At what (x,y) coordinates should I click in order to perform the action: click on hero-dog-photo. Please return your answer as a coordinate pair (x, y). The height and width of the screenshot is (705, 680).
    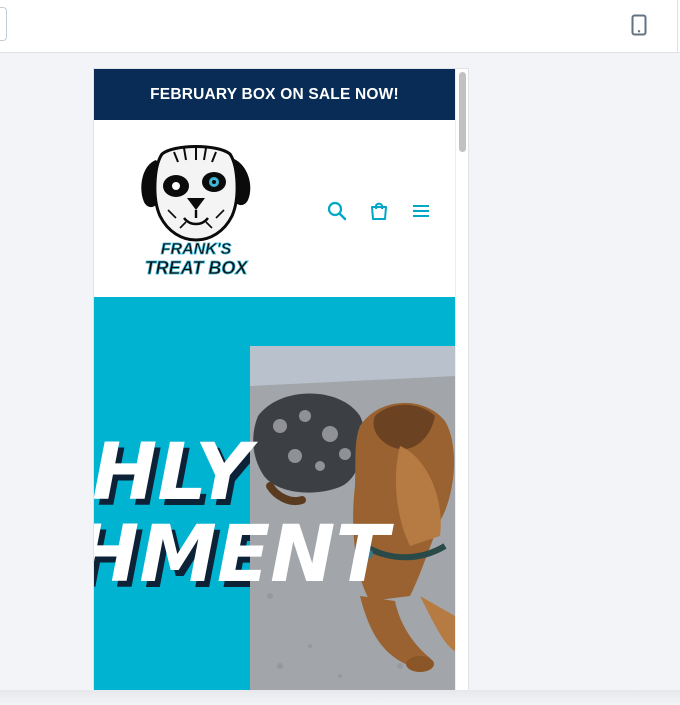
    Looking at the image, I should click on (352, 518).